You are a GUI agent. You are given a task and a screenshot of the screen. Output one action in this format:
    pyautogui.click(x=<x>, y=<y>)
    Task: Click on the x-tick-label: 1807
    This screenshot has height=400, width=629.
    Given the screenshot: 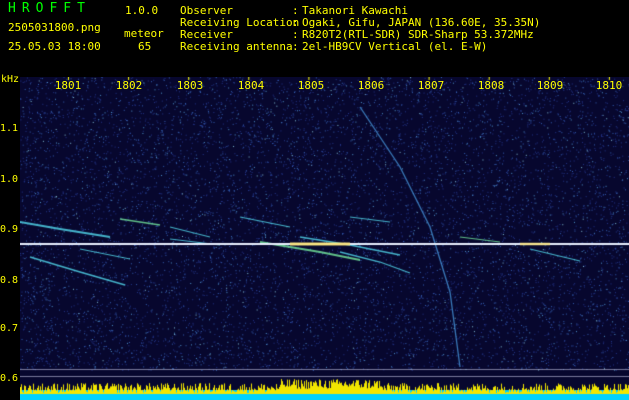 What is the action you would take?
    pyautogui.click(x=431, y=85)
    